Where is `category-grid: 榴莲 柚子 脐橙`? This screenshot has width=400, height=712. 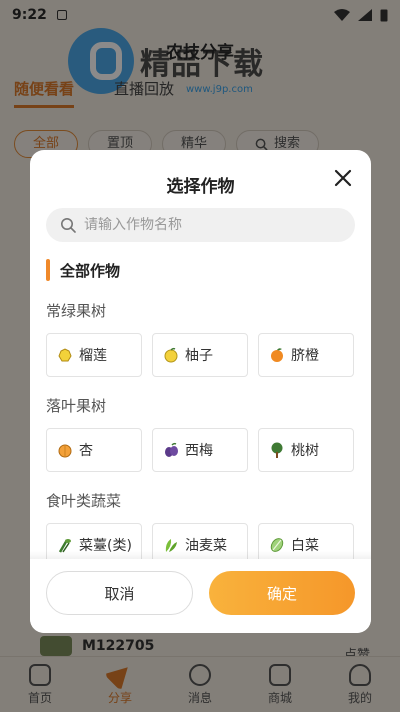
category-grid: 榴莲 柚子 脐橙 is located at coordinates (200, 355).